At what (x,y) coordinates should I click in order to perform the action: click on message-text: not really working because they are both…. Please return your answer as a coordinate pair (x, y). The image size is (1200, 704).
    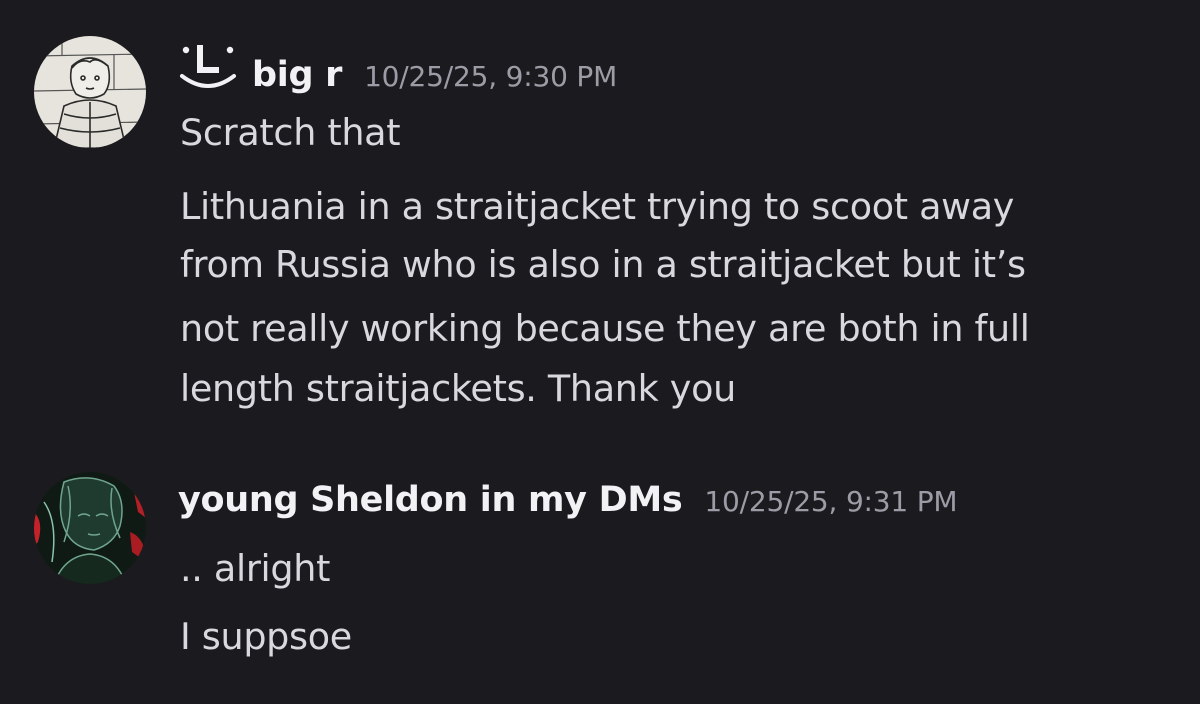
    Looking at the image, I should click on (605, 328).